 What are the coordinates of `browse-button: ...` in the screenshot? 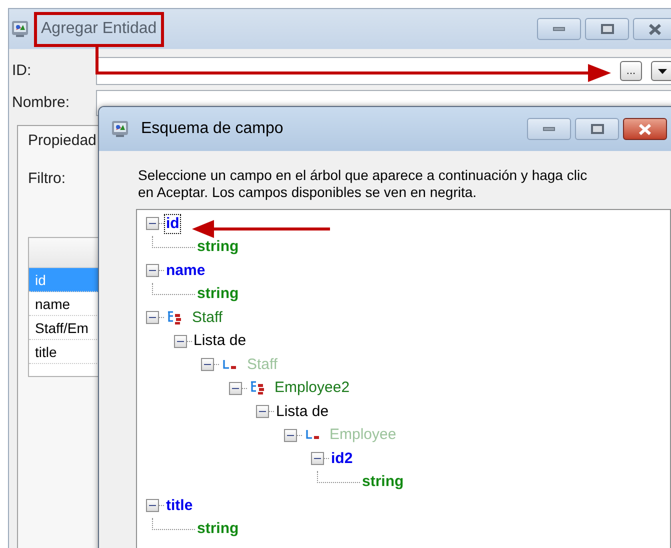 It's located at (631, 71).